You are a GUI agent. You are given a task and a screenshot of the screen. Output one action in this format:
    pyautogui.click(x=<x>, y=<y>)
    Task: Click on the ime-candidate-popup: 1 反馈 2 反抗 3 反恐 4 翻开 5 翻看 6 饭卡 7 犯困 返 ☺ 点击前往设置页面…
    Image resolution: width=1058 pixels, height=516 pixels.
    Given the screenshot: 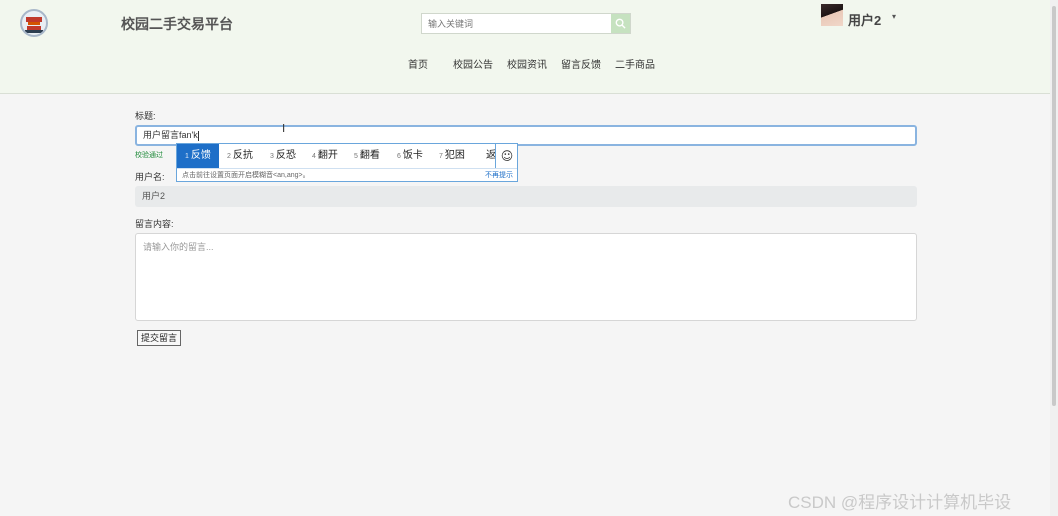 What is the action you would take?
    pyautogui.click(x=347, y=162)
    